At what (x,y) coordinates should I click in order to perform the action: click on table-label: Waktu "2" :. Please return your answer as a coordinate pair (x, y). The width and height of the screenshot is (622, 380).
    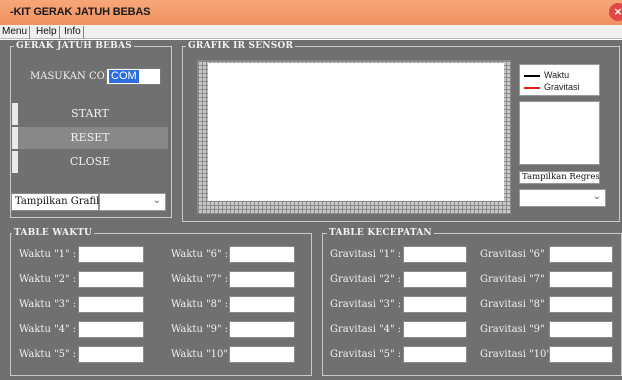
    Looking at the image, I should click on (48, 279).